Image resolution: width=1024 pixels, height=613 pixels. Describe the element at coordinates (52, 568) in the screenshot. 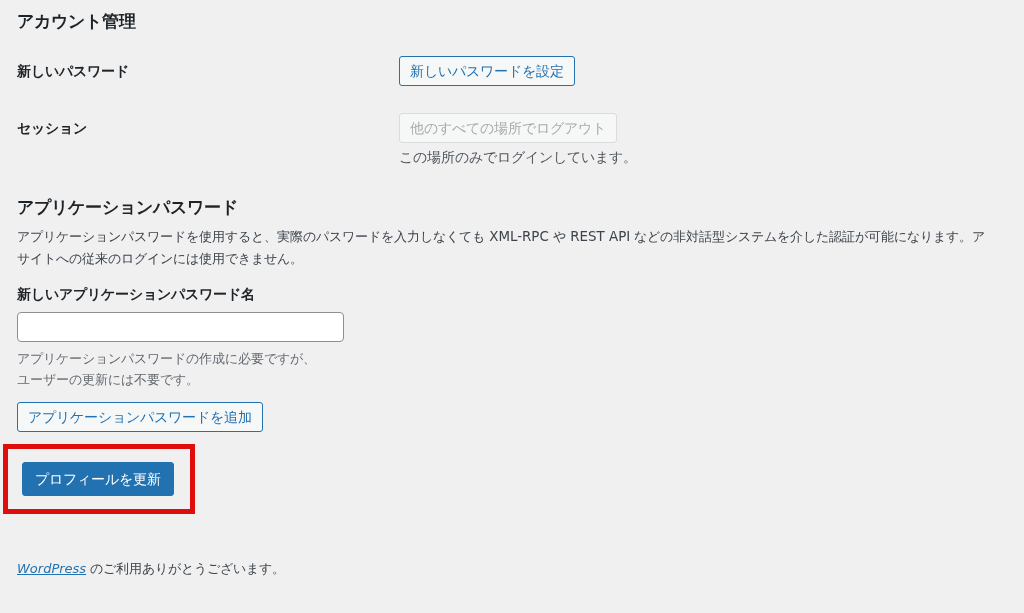

I see `wordpress-link: WordPress` at that location.